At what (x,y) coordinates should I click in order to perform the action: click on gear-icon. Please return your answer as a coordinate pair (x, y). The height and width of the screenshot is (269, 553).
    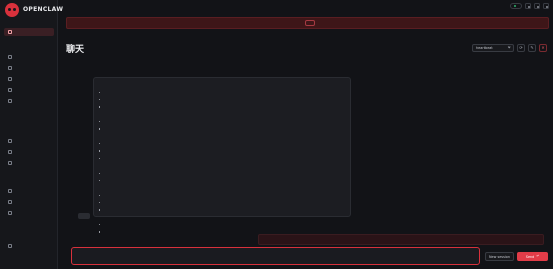
    Looking at the image, I should click on (10, 191).